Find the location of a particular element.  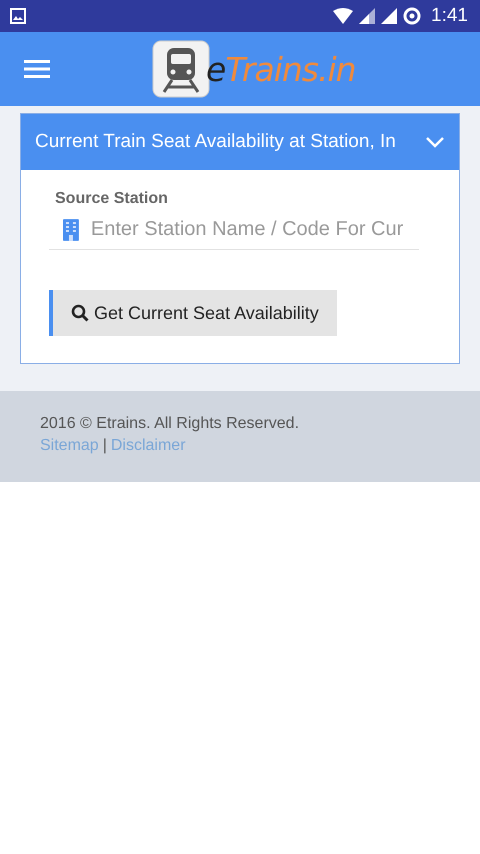

chevron-down-icon is located at coordinates (435, 142).